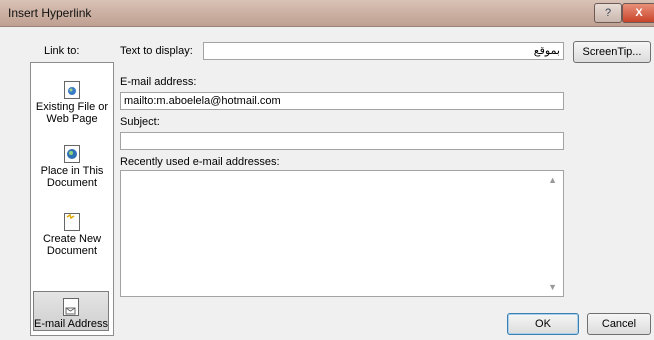 Image resolution: width=654 pixels, height=340 pixels. I want to click on document-globe-icon, so click(72, 154).